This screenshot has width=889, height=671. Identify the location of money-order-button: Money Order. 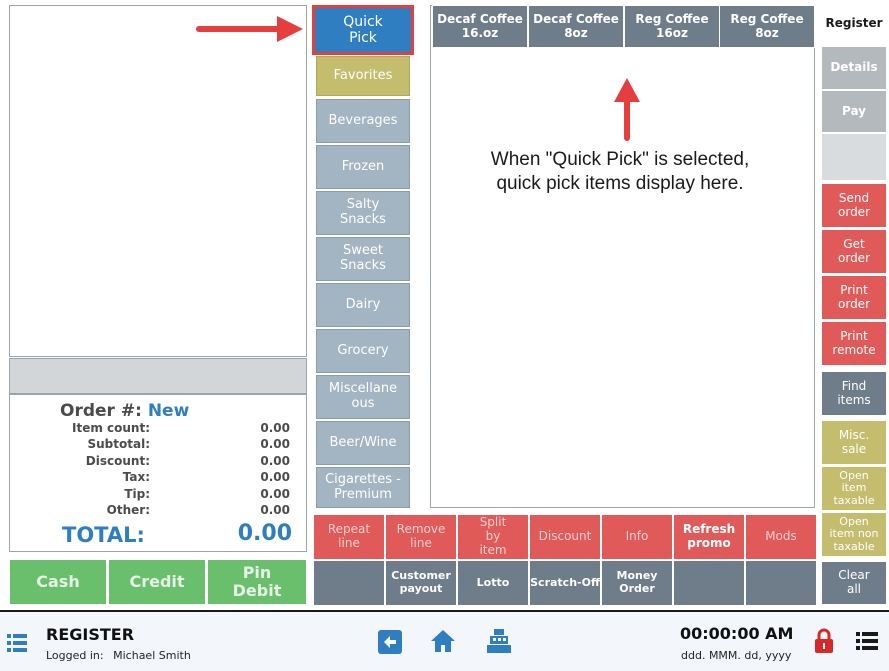
(637, 583).